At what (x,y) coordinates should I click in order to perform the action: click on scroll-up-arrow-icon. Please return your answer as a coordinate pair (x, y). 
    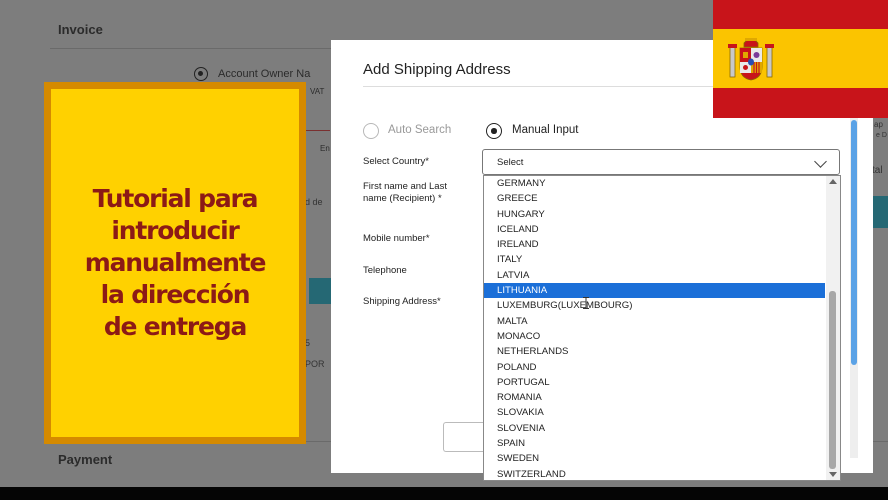
    Looking at the image, I should click on (833, 181).